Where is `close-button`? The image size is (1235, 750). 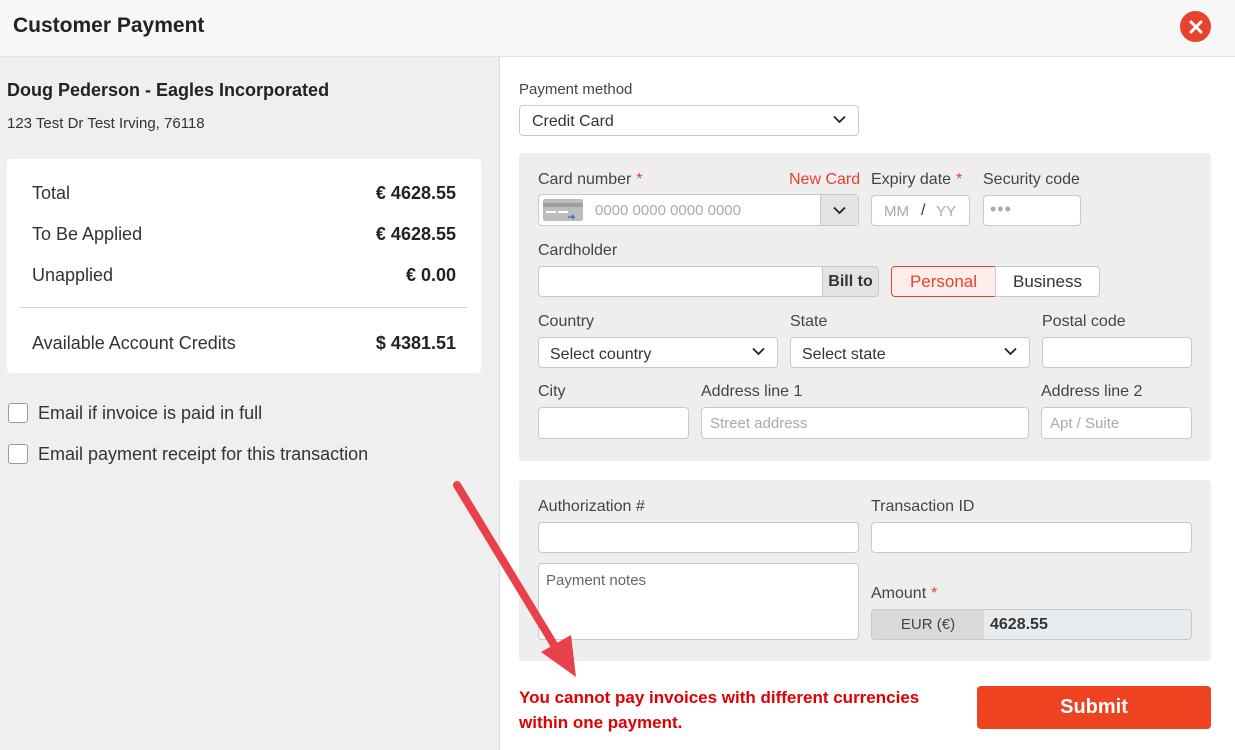
close-button is located at coordinates (1195, 26).